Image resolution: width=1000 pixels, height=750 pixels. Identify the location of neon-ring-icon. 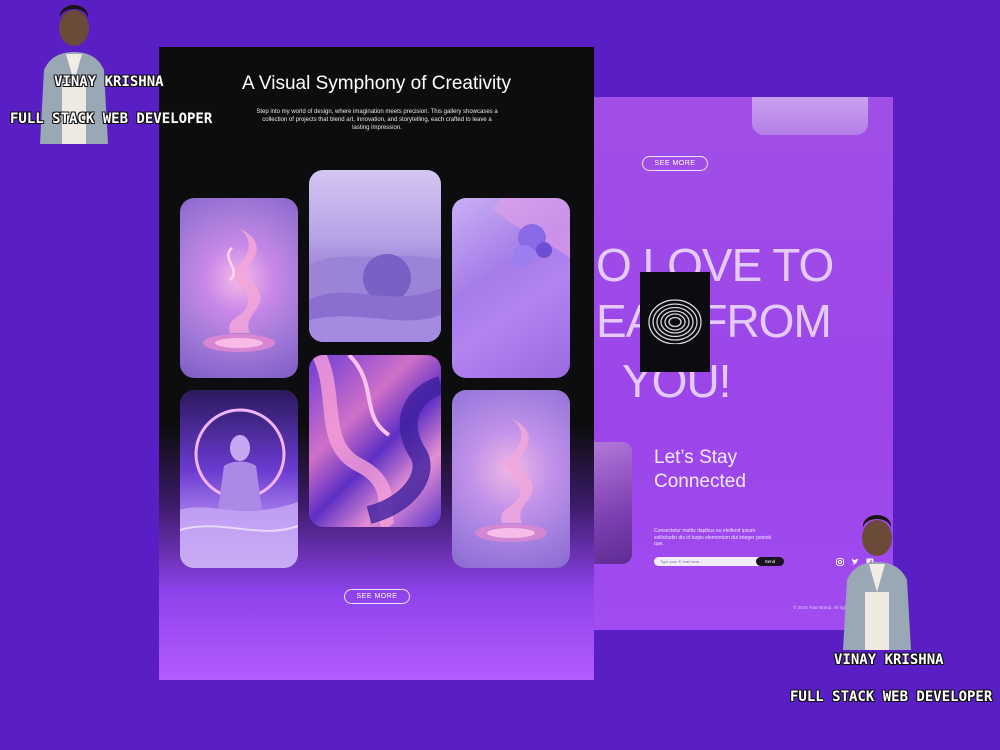
(239, 488).